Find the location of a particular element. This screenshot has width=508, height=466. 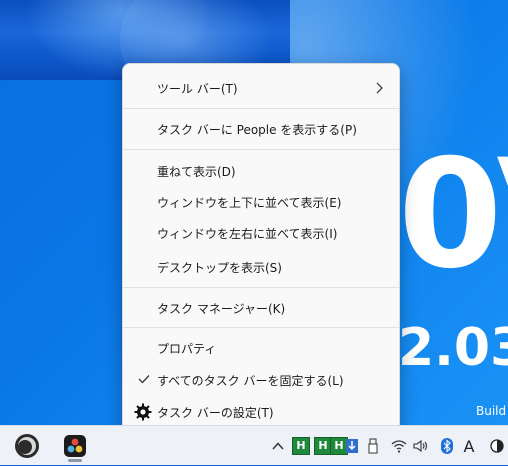

menu-item-stack-vertical: ウィンドウを上下に並べて表示(E) is located at coordinates (261, 202).